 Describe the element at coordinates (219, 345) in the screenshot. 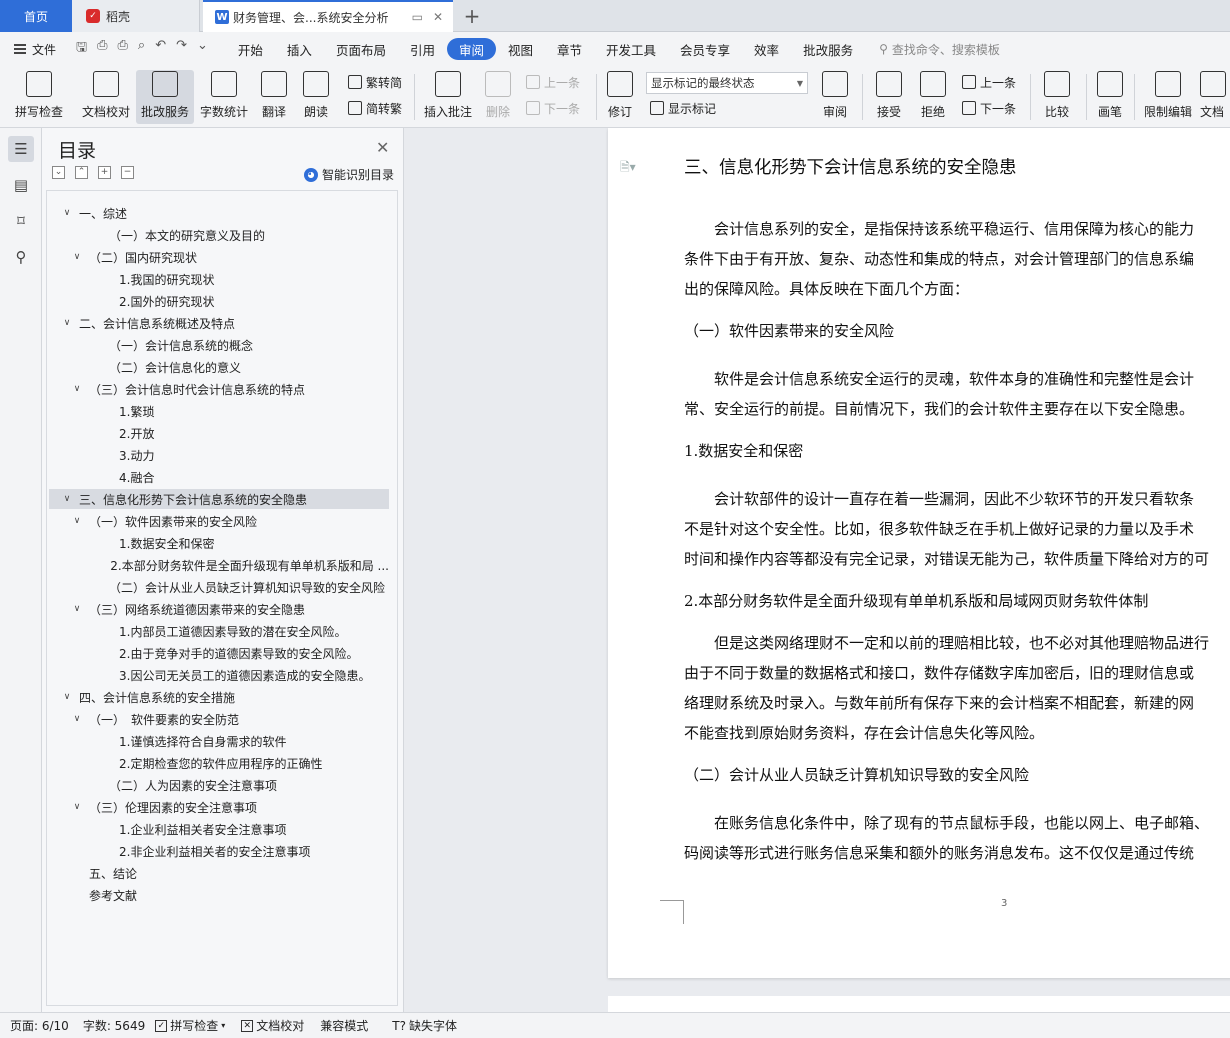

I see `toc-item: （一）会计信息系统的概念` at that location.